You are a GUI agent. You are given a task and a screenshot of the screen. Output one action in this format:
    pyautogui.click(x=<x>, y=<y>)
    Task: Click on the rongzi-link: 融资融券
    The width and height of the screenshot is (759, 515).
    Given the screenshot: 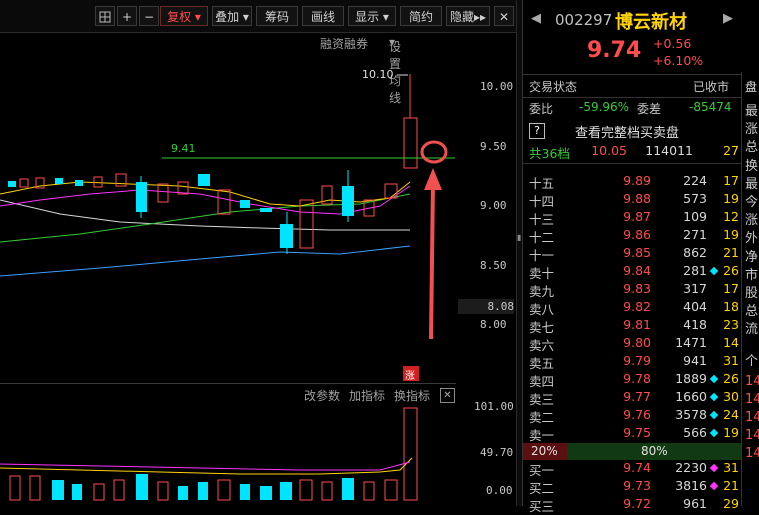 What is the action you would take?
    pyautogui.click(x=344, y=43)
    